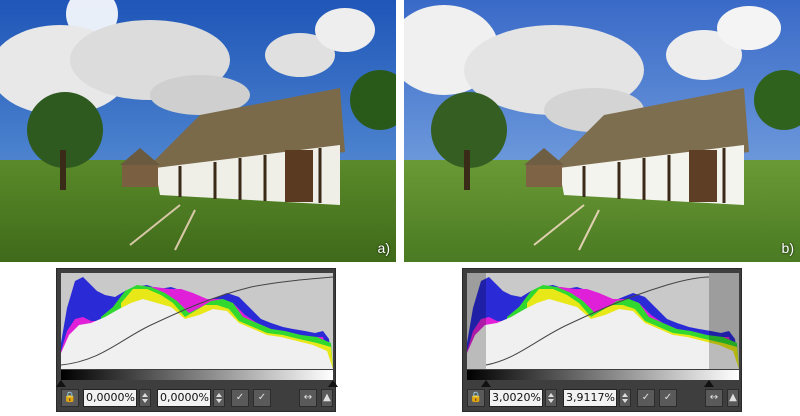  I want to click on histogram-controls: 🔒 3,0020% 3,9117% ✓ ✓ ↔ ▲, so click(603, 399).